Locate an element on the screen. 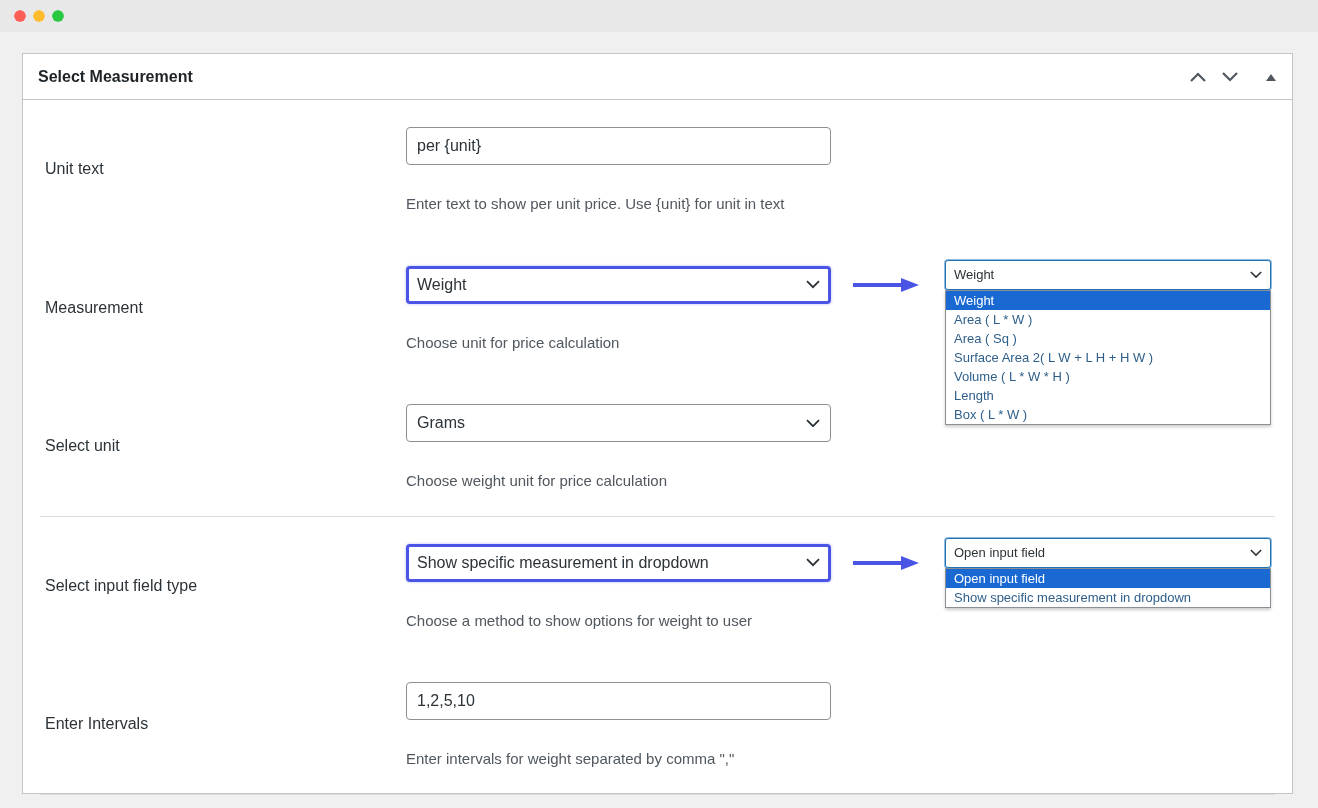  panel-title: Select Measurement is located at coordinates (116, 76).